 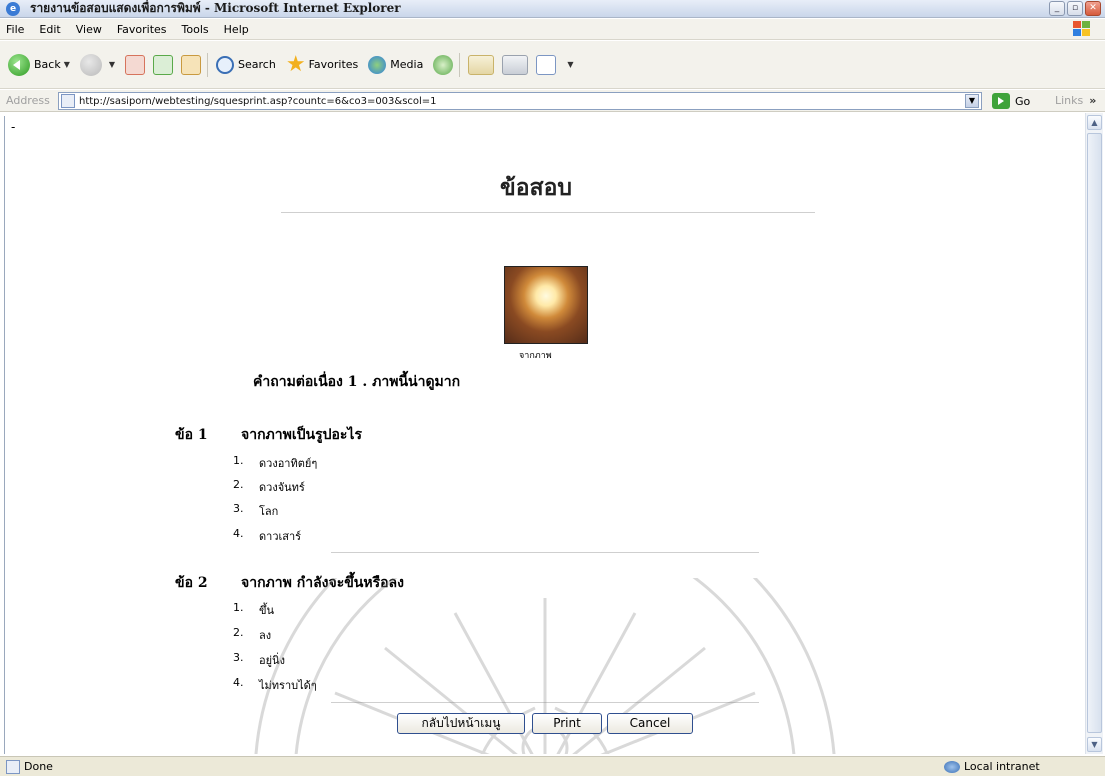 What do you see at coordinates (461, 723) in the screenshot?
I see `back-to-menu-button: กลับไปหน้าเมนู` at bounding box center [461, 723].